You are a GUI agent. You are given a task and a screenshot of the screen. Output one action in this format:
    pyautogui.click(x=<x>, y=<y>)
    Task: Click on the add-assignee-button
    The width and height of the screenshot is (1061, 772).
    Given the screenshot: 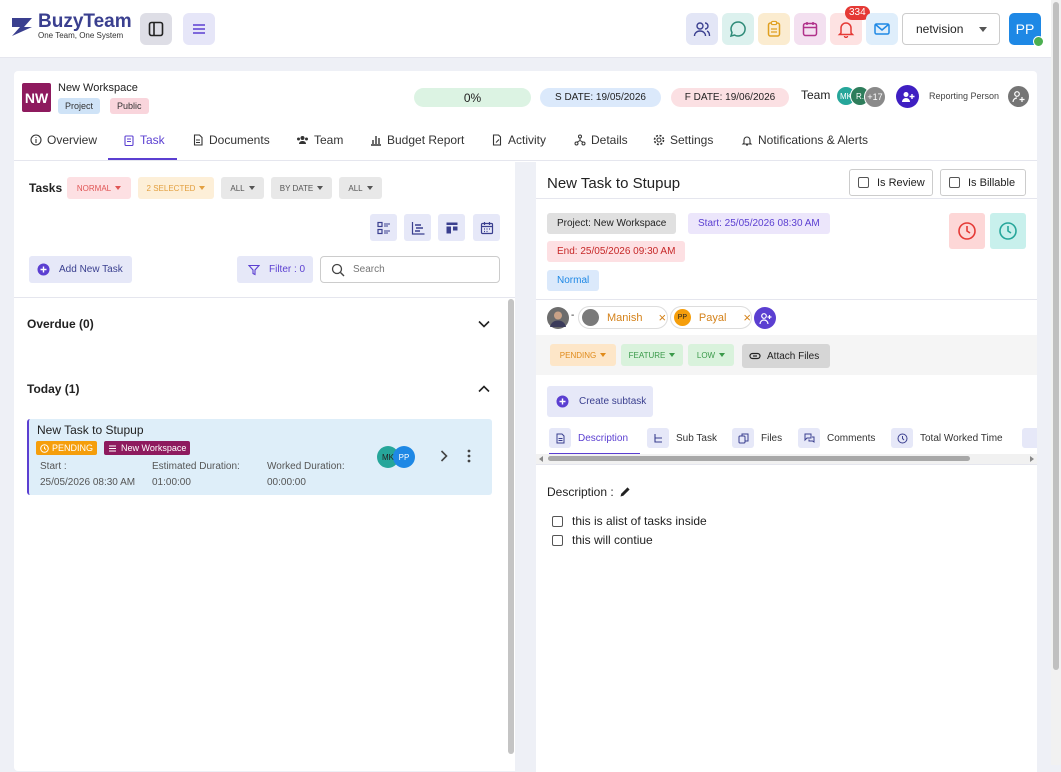 What is the action you would take?
    pyautogui.click(x=765, y=318)
    